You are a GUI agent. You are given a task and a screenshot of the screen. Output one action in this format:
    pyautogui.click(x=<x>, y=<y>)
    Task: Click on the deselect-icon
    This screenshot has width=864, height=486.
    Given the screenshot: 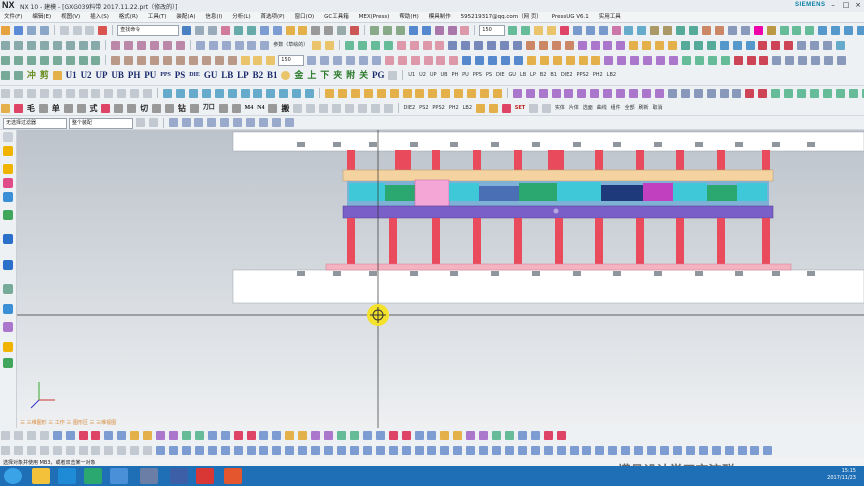 What is the action you would take?
    pyautogui.click(x=342, y=93)
    